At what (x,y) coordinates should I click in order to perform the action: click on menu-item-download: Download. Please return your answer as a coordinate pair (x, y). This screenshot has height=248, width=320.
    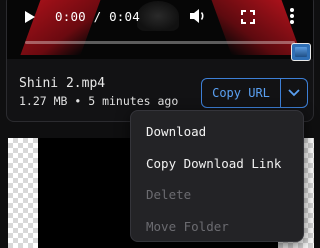
    Looking at the image, I should click on (217, 132).